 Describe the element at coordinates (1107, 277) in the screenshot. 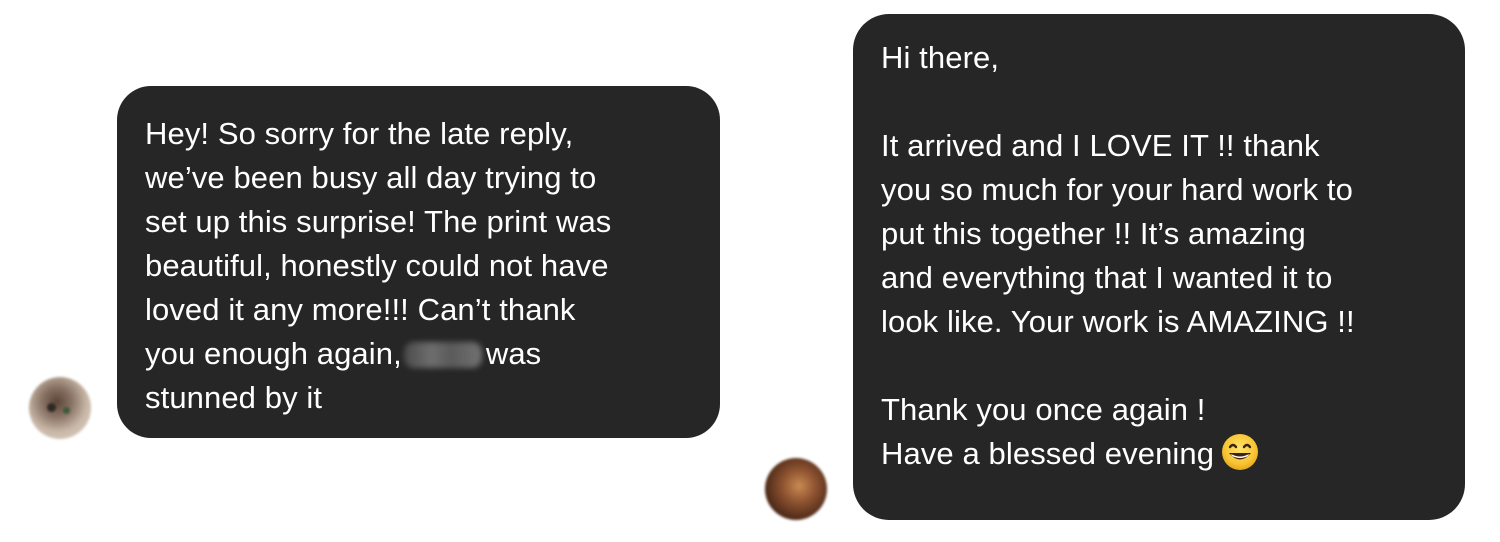

I see `message-line: and everything that I wanted it to` at that location.